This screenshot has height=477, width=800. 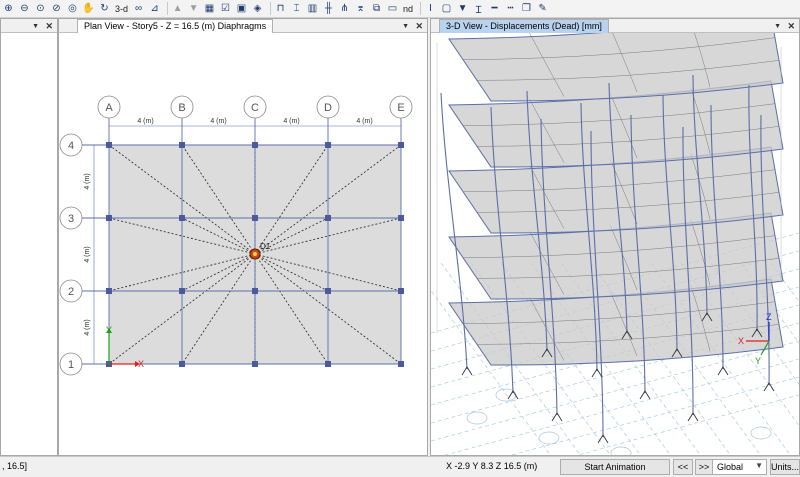 I want to click on start-animation-label: Start Animation, so click(x=615, y=467).